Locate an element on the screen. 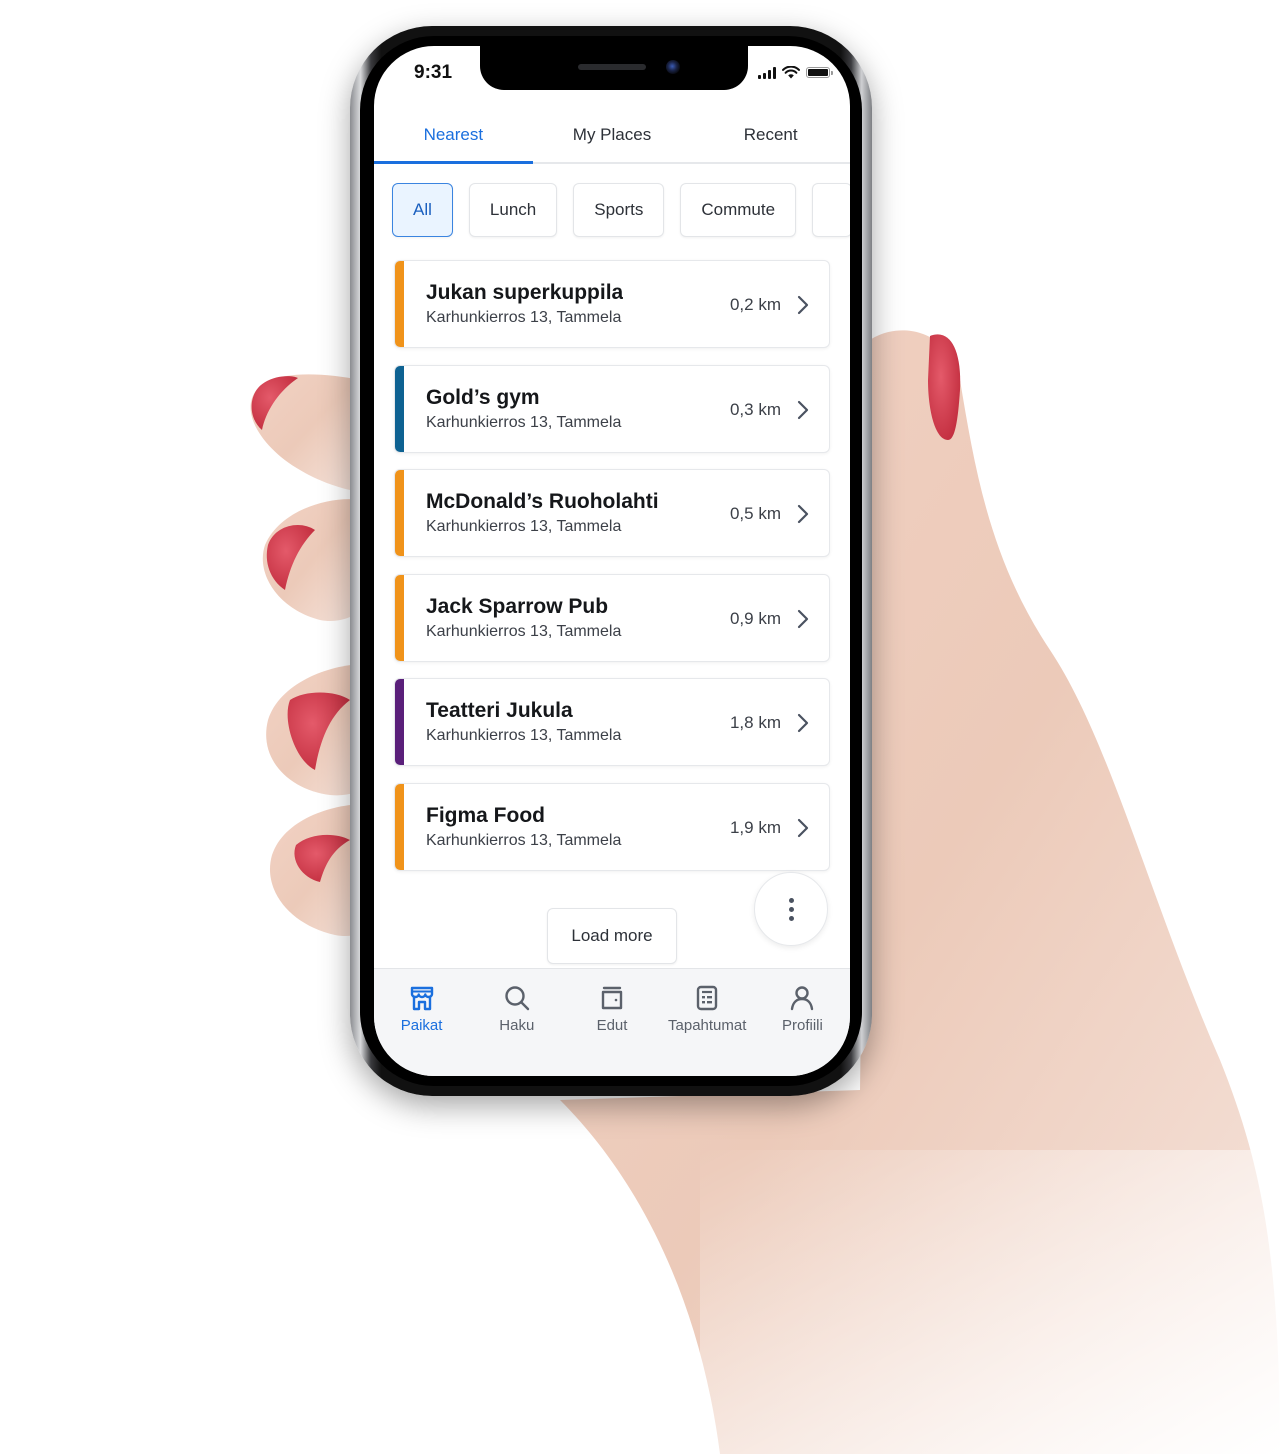  filter-chip-sports: Sports is located at coordinates (619, 210).